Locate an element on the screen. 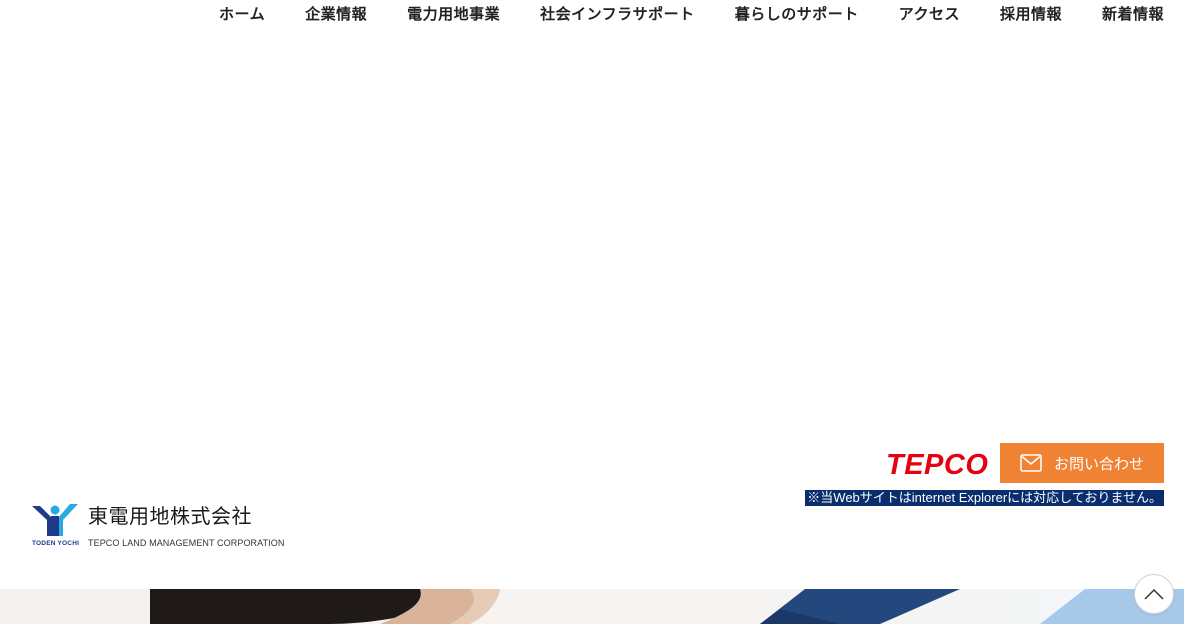  nav-item-news: 新着情報 is located at coordinates (1123, 14).